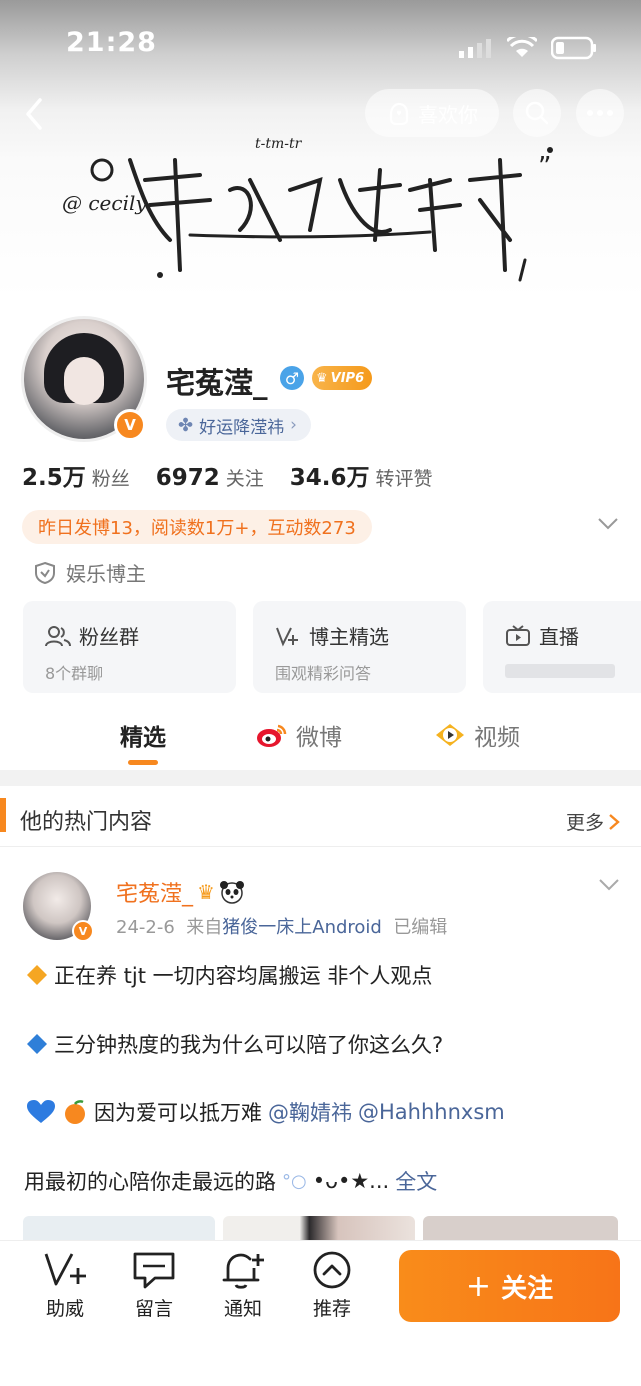  I want to click on back-button, so click(38, 114).